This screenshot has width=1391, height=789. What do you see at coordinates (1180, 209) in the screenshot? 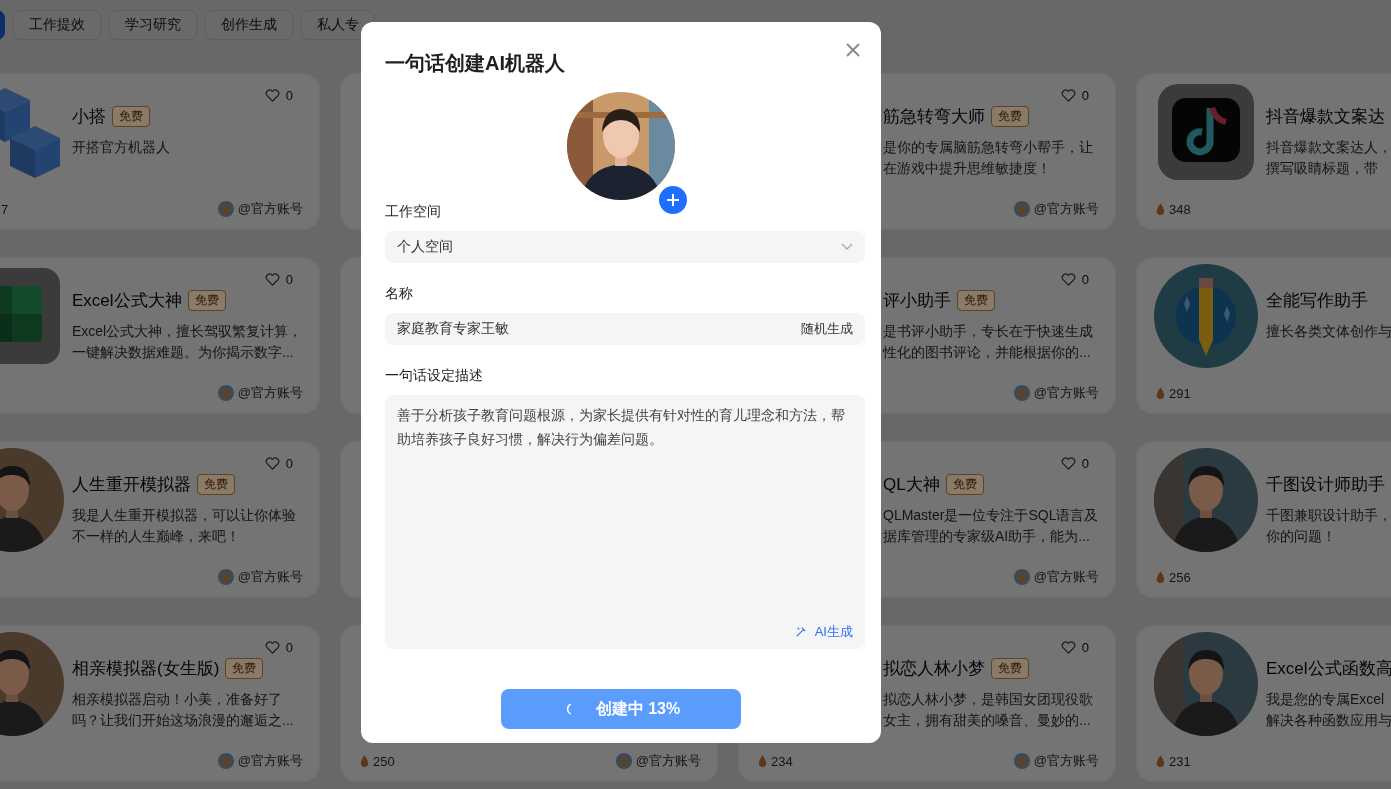
I see `use-count: 348` at bounding box center [1180, 209].